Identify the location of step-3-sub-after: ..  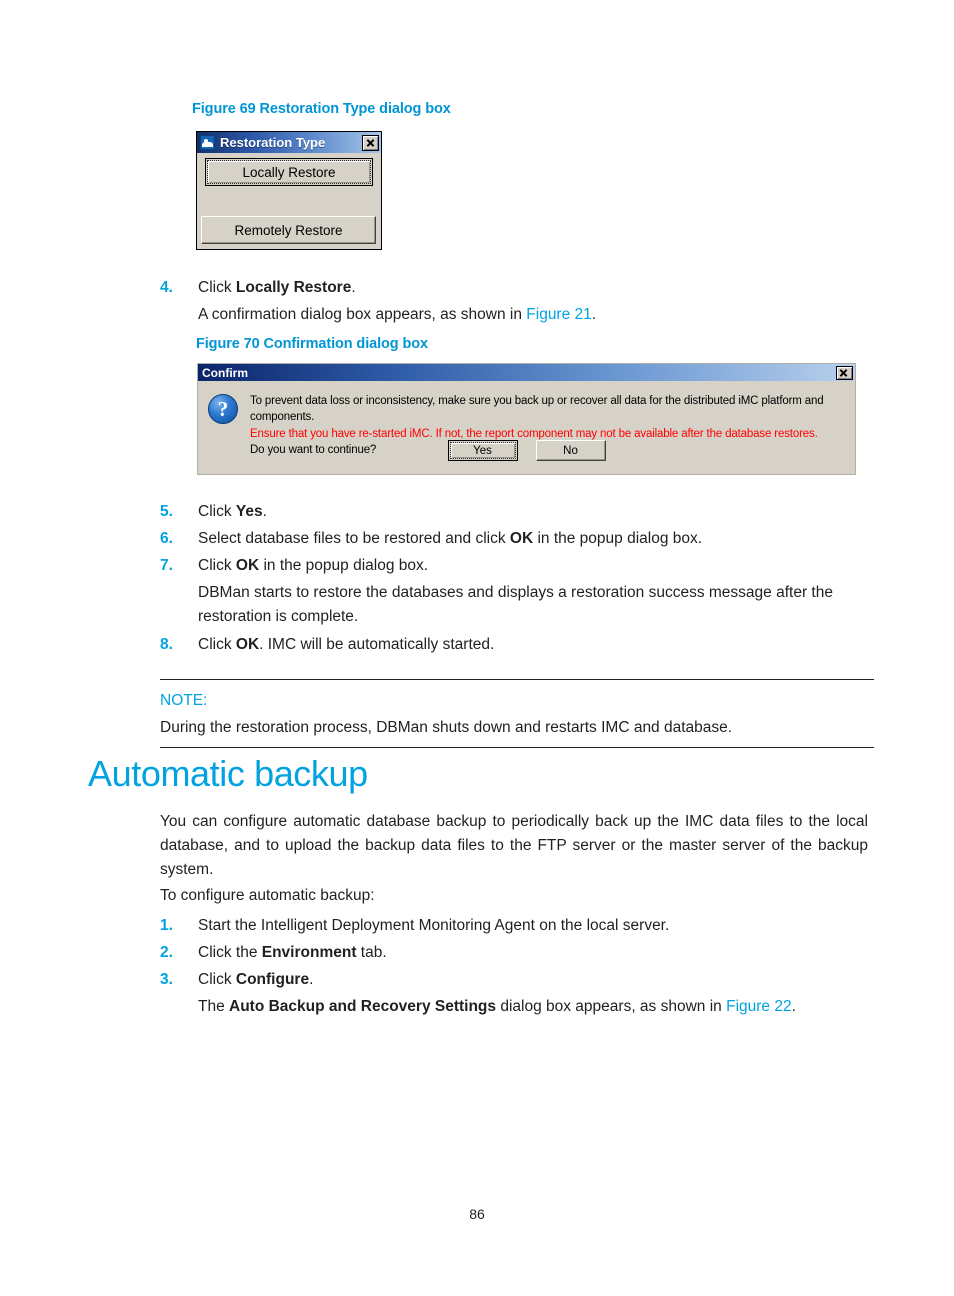
(793, 1007).